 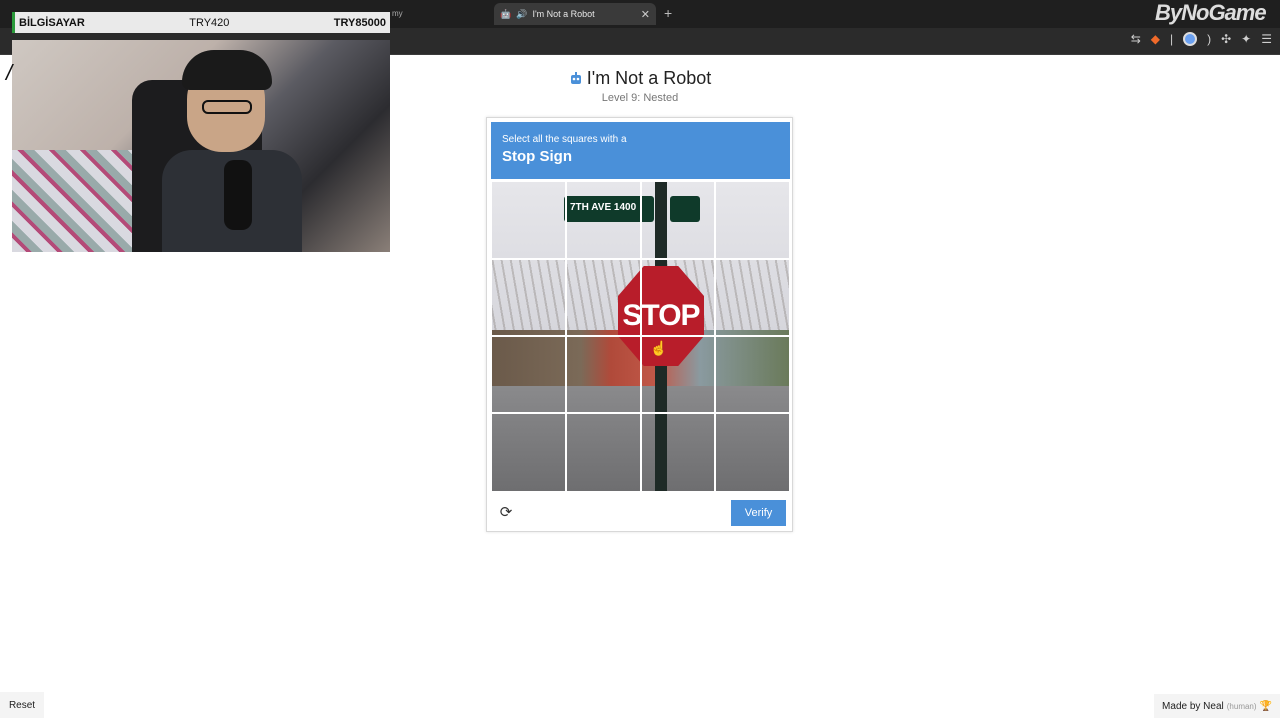 I want to click on made-by-credit: Made by Neal (human) 🏆, so click(x=1217, y=706).